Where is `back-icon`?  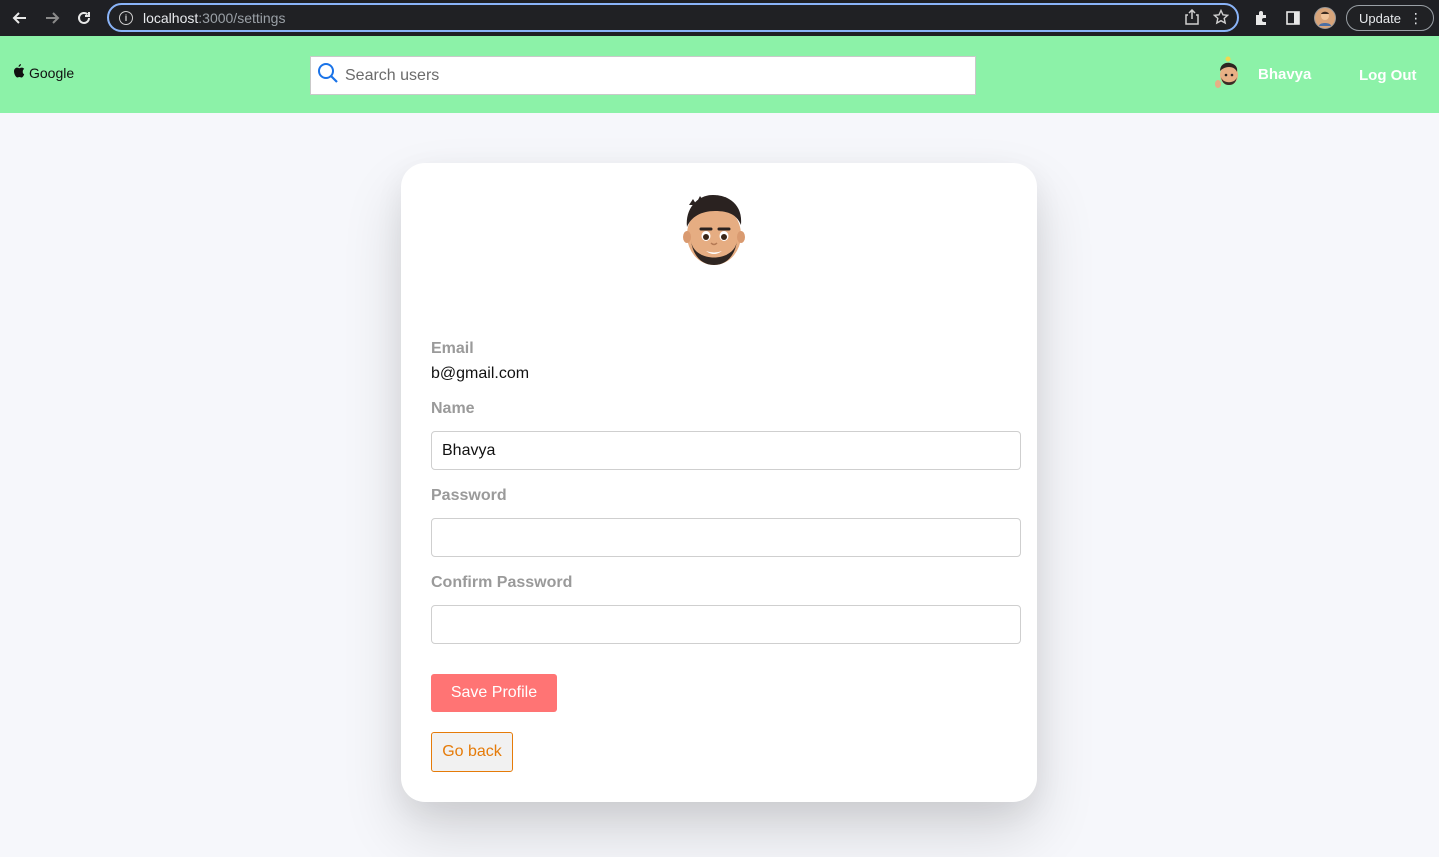
back-icon is located at coordinates (20, 18).